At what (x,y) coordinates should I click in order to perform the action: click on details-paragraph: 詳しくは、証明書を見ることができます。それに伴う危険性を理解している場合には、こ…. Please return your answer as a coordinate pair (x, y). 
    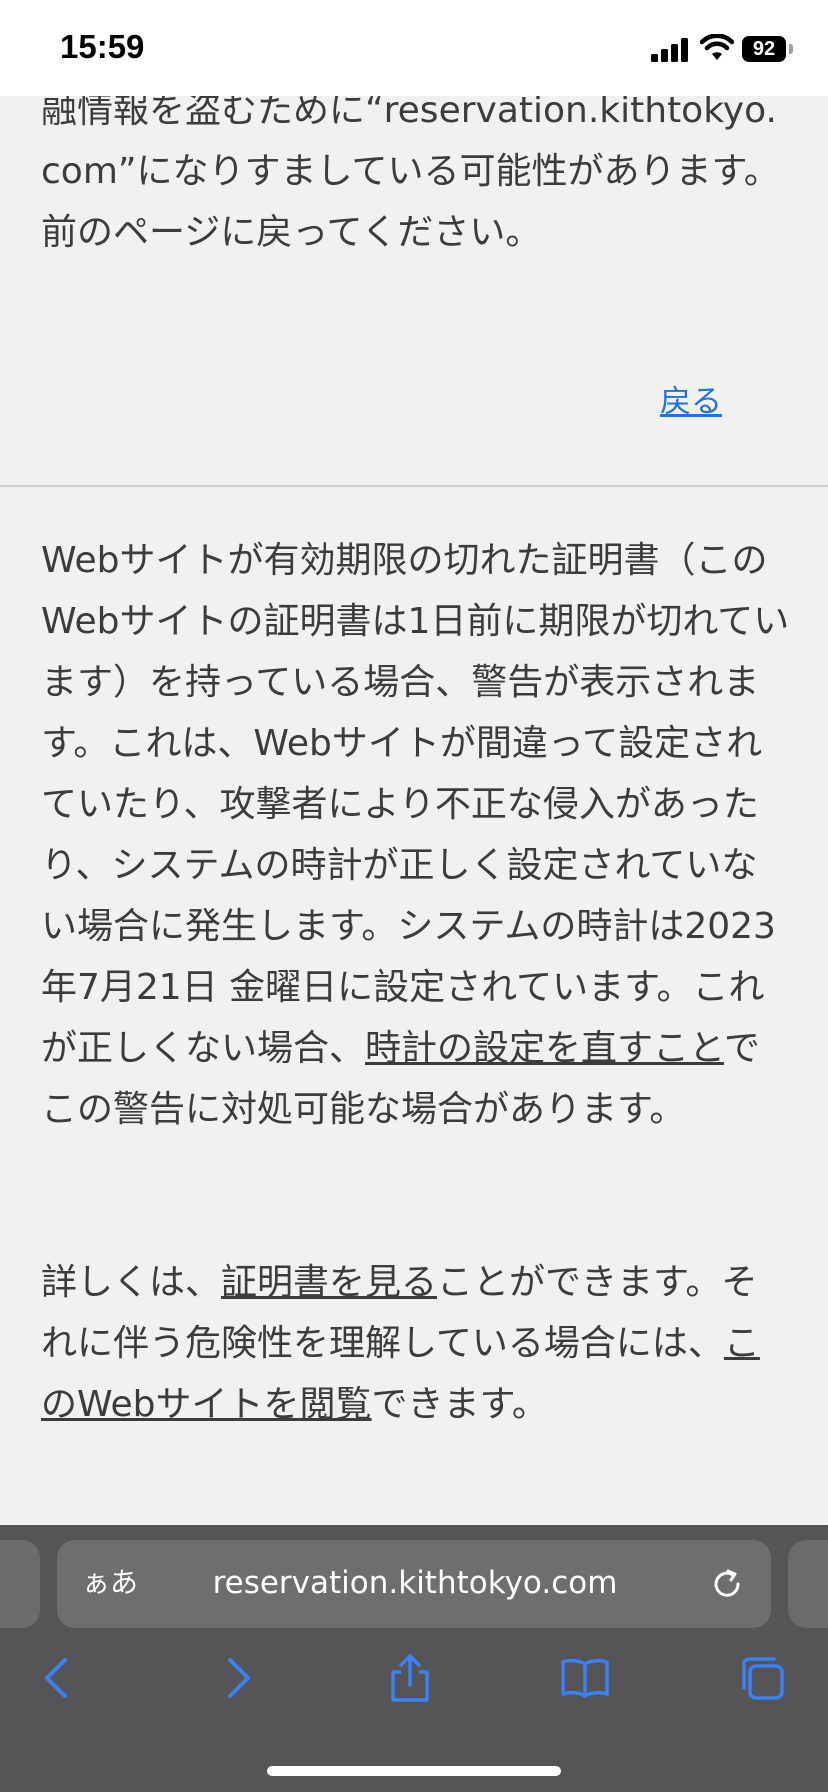
    Looking at the image, I should click on (416, 1343).